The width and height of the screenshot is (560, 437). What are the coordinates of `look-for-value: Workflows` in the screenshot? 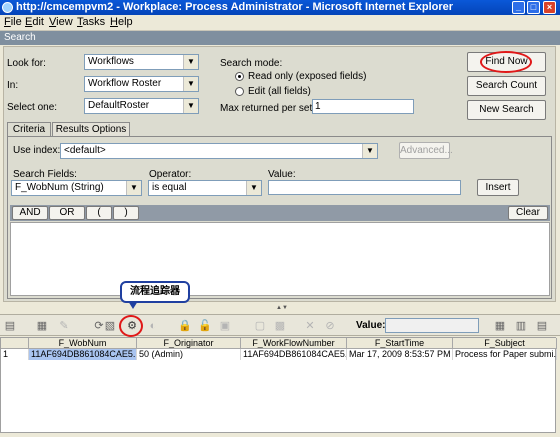 It's located at (111, 61).